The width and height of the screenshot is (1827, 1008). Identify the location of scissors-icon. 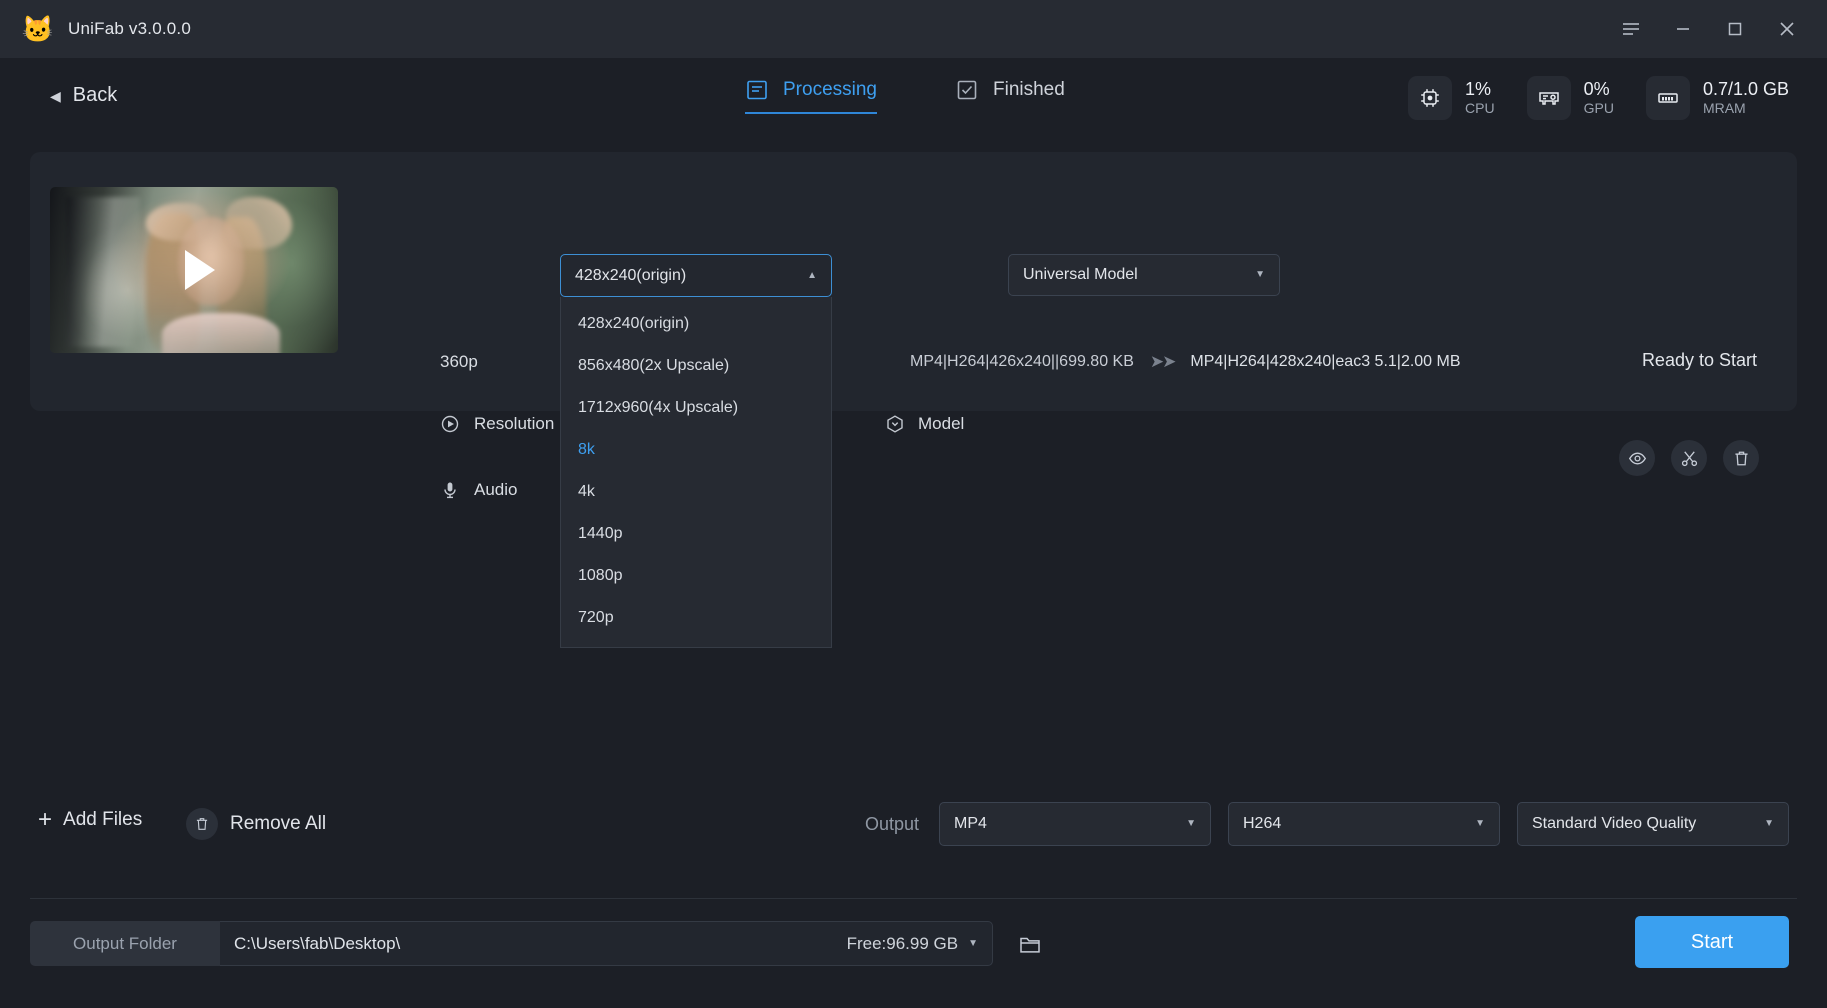
(1689, 458).